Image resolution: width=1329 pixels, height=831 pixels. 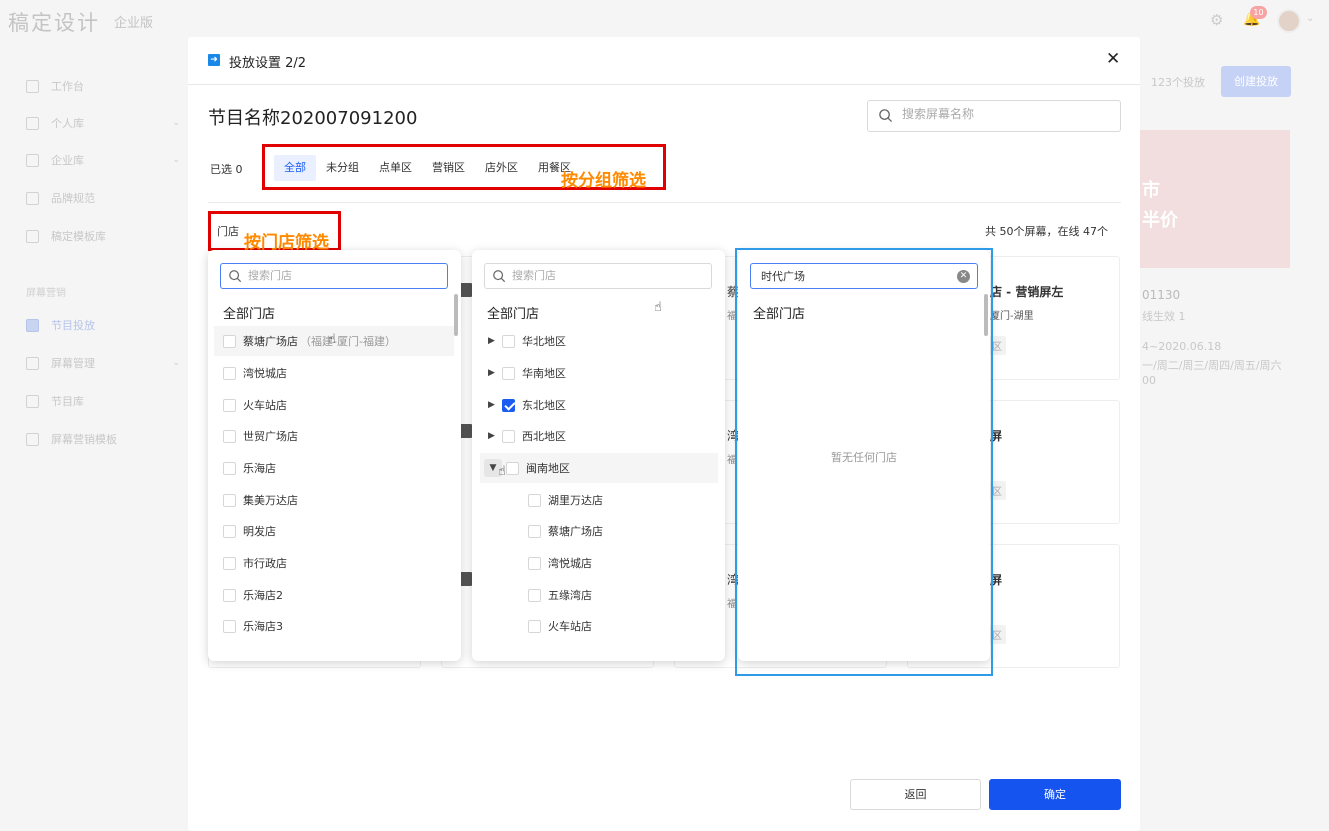 I want to click on sidebar-item-workbench: 工作台, so click(x=106, y=86).